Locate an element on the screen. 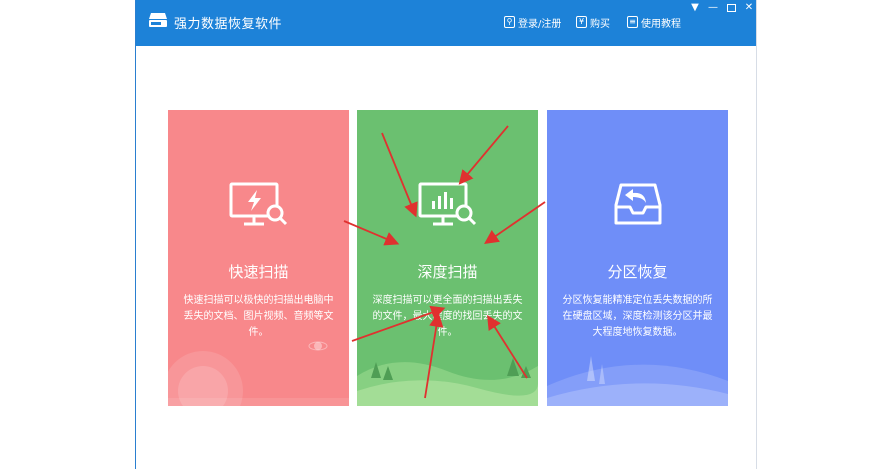  monitor-lightning-search-icon is located at coordinates (258, 204).